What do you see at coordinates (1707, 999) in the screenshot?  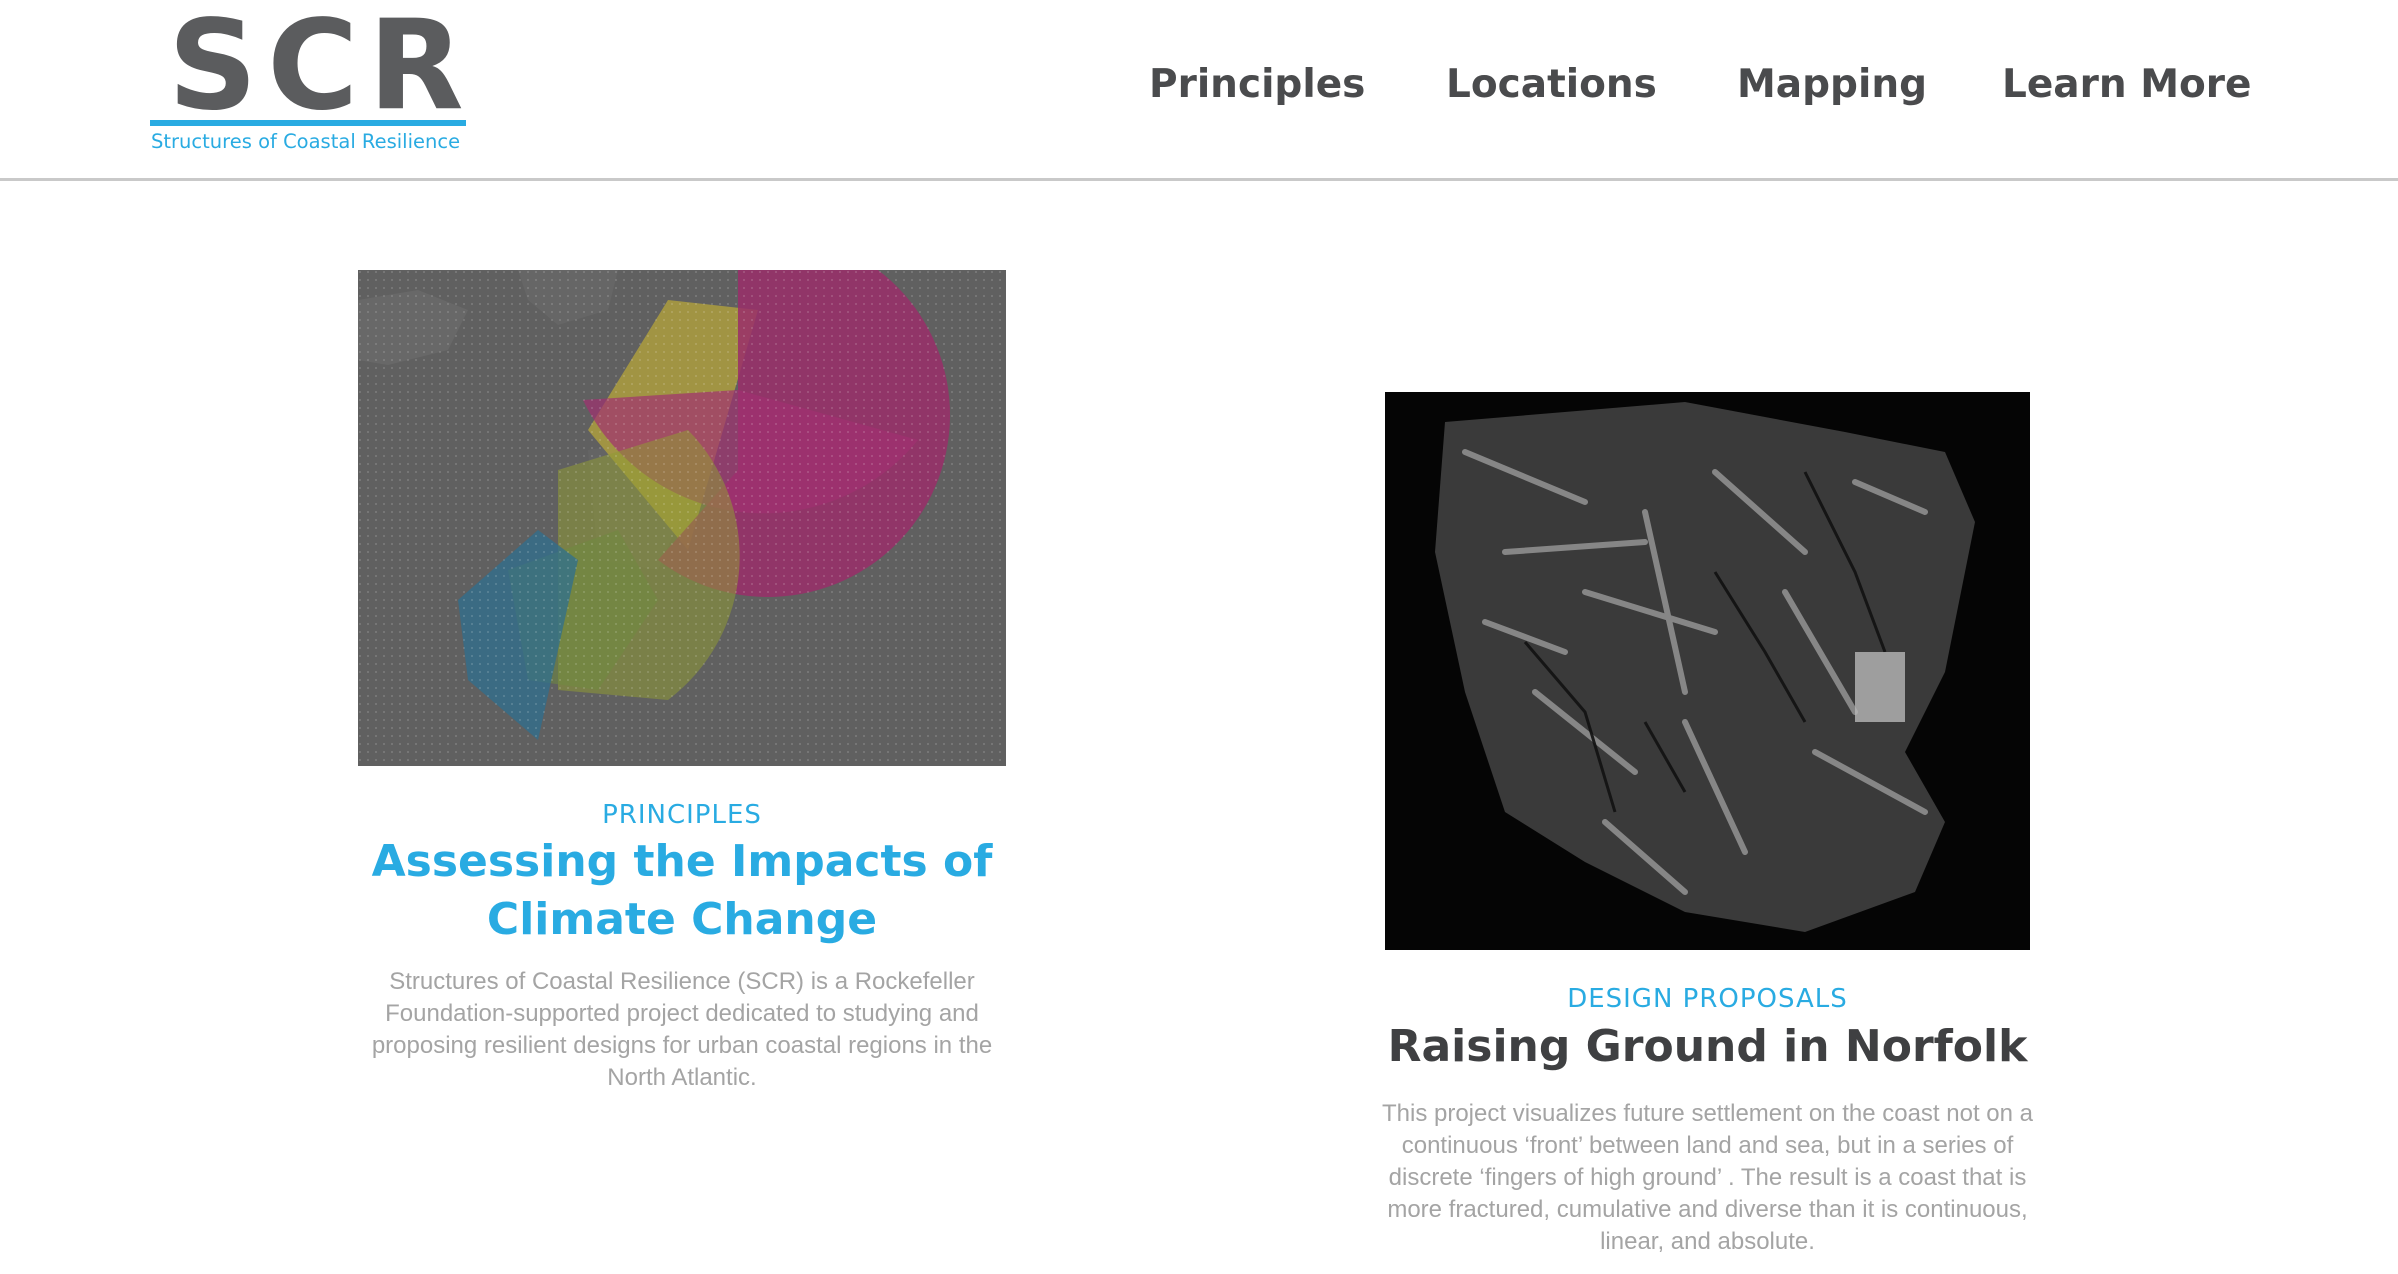 I see `card-category: DESIGN PROPOSALS` at bounding box center [1707, 999].